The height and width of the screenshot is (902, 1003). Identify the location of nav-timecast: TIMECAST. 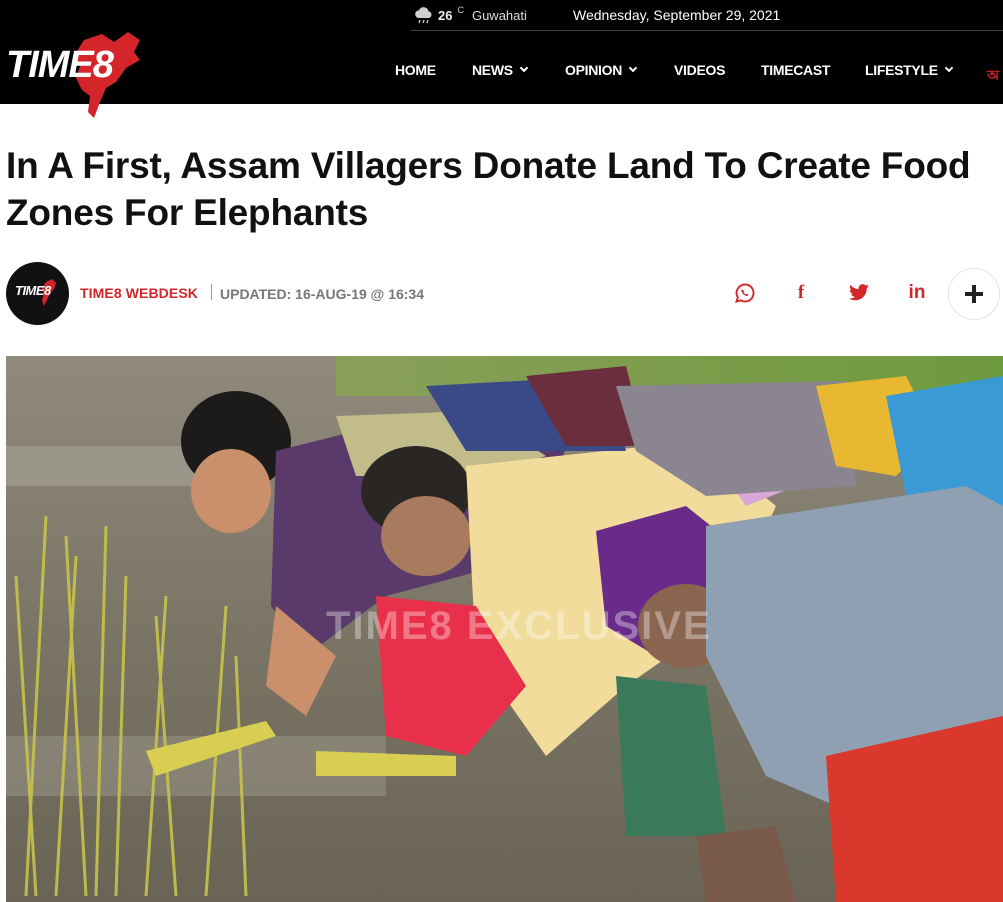
(795, 70).